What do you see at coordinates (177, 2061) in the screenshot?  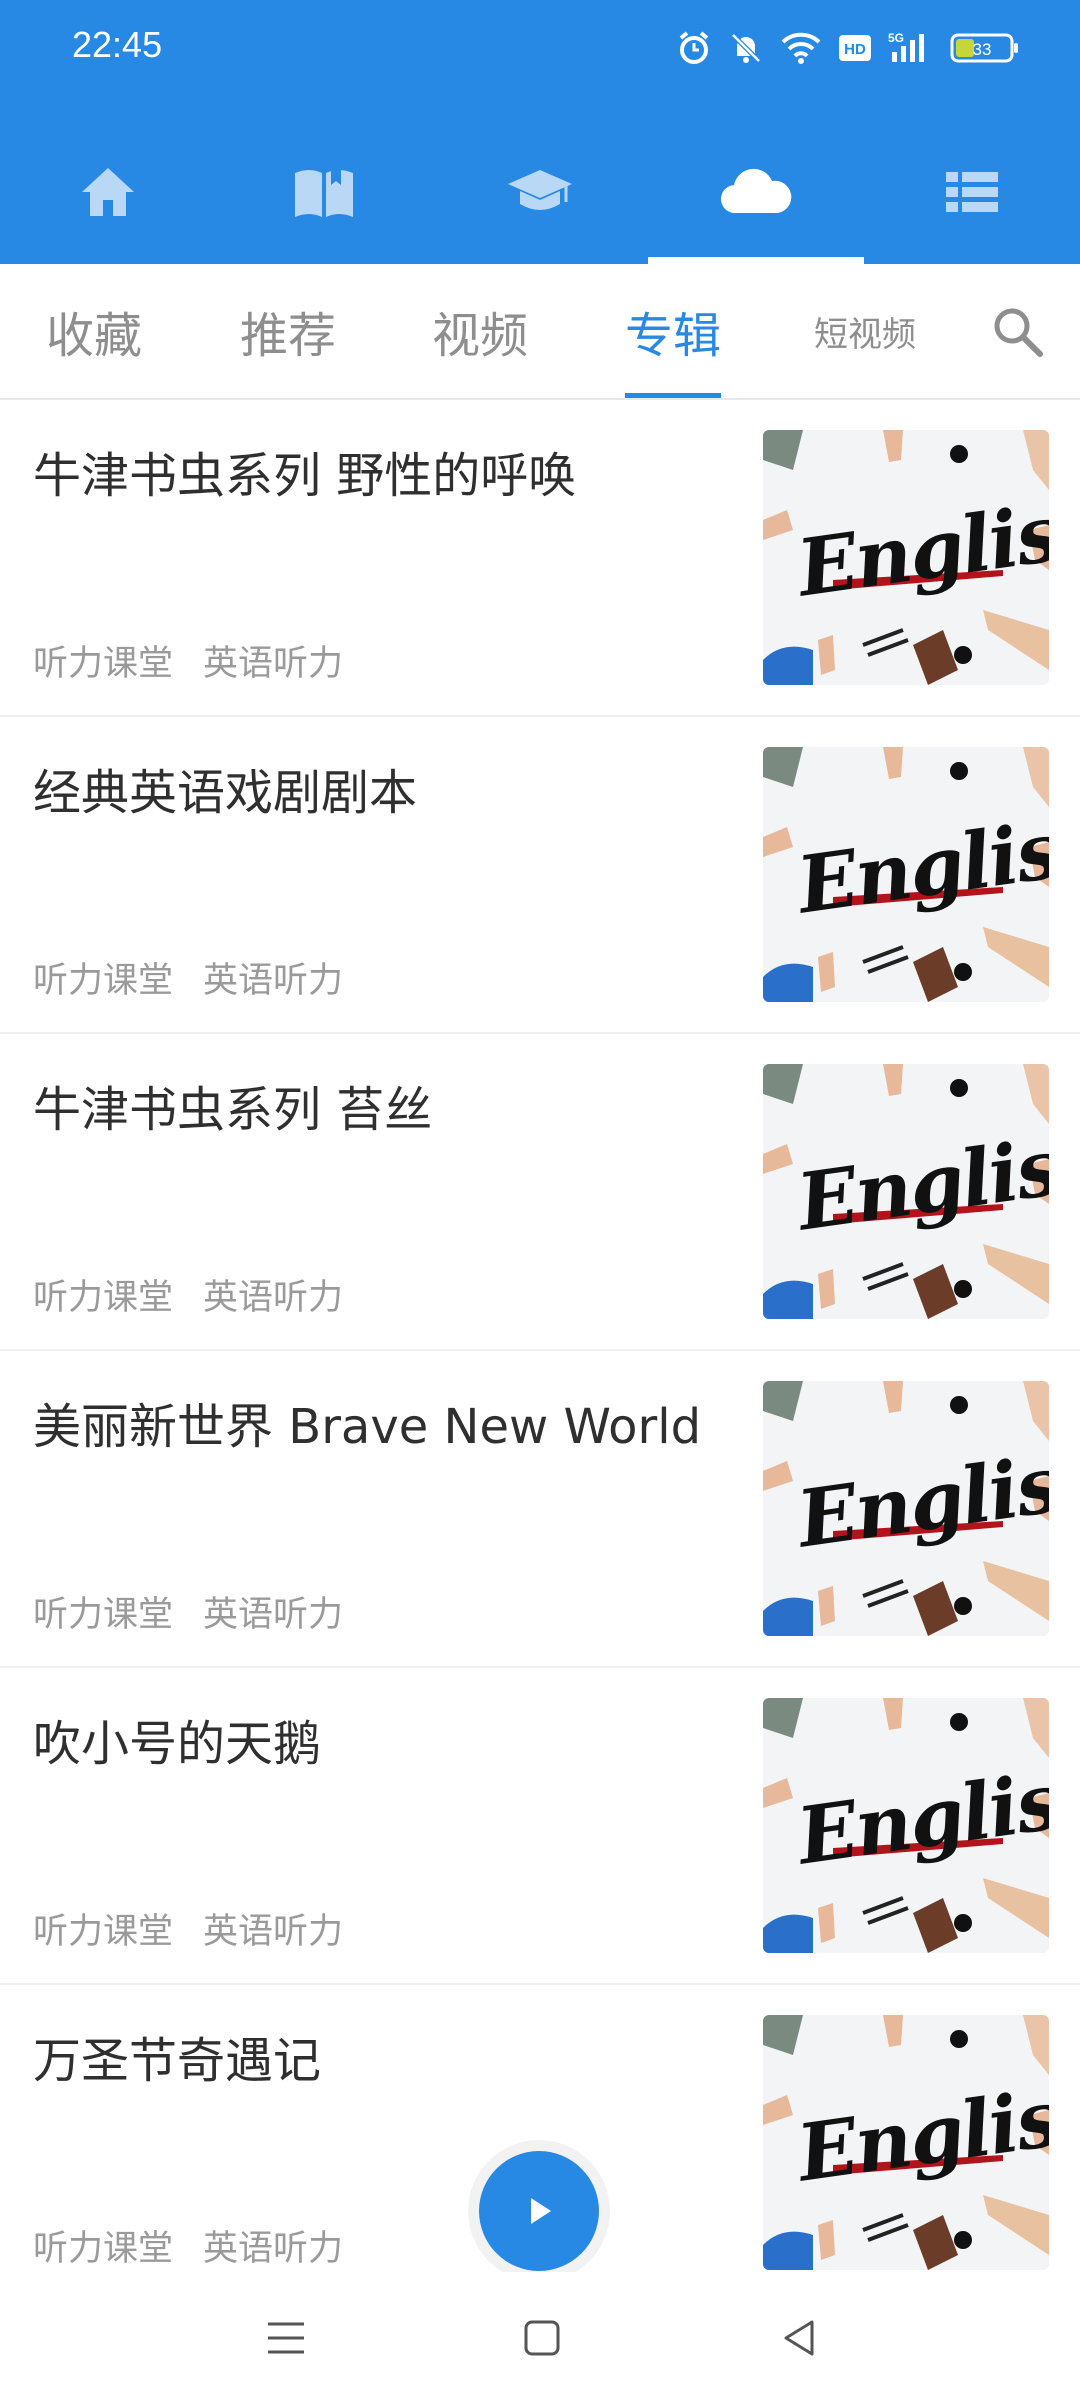 I see `album-title: 万圣节奇遇记` at bounding box center [177, 2061].